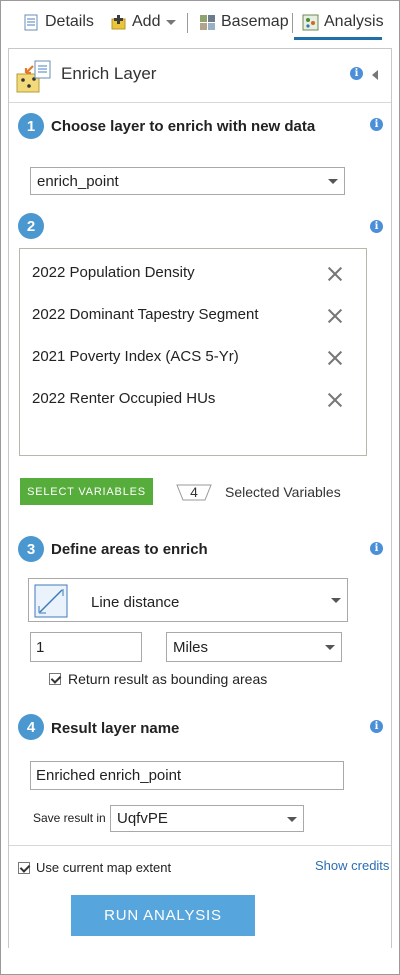 Image resolution: width=400 pixels, height=975 pixels. I want to click on area-type-select: Line distance, so click(188, 600).